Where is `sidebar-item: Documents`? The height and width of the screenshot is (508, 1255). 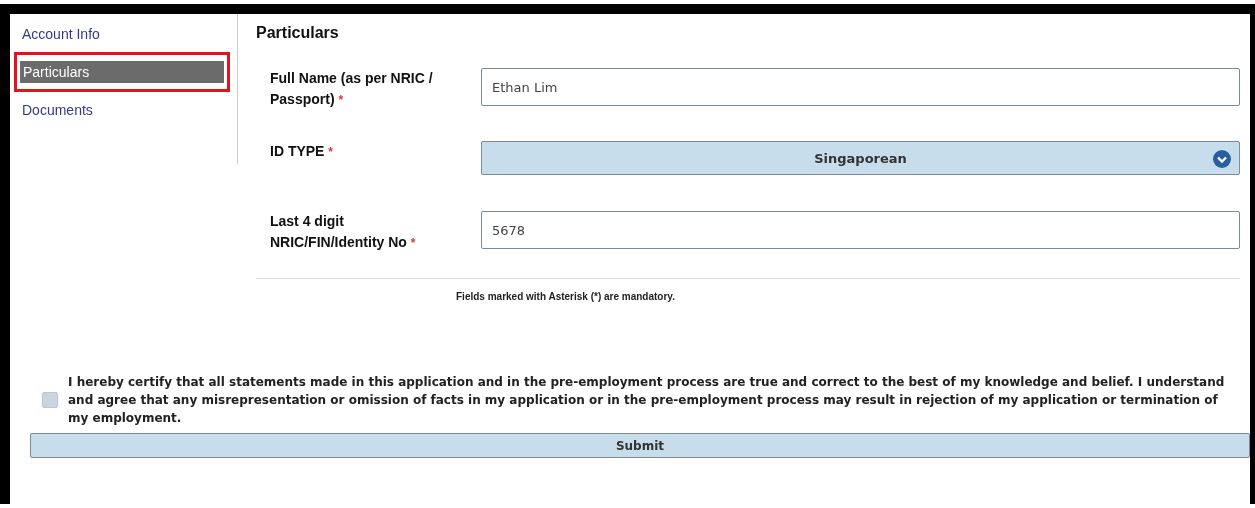 sidebar-item: Documents is located at coordinates (51, 110).